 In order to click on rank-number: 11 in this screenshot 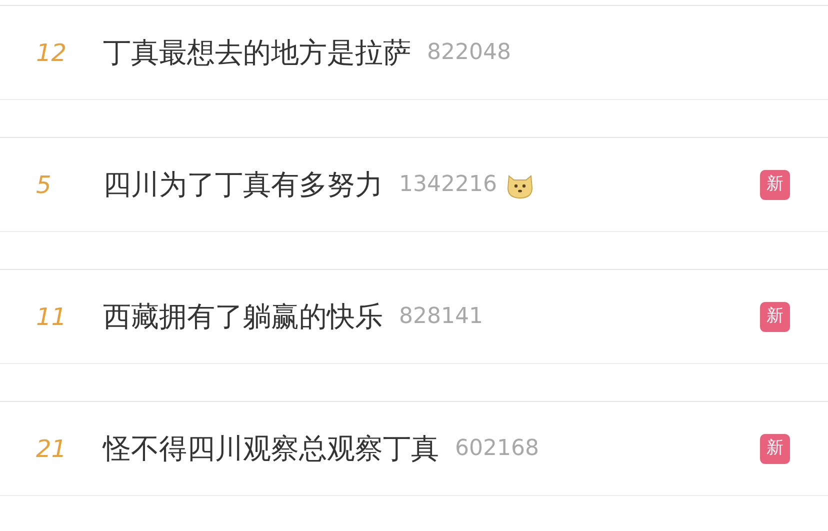, I will do `click(51, 317)`.